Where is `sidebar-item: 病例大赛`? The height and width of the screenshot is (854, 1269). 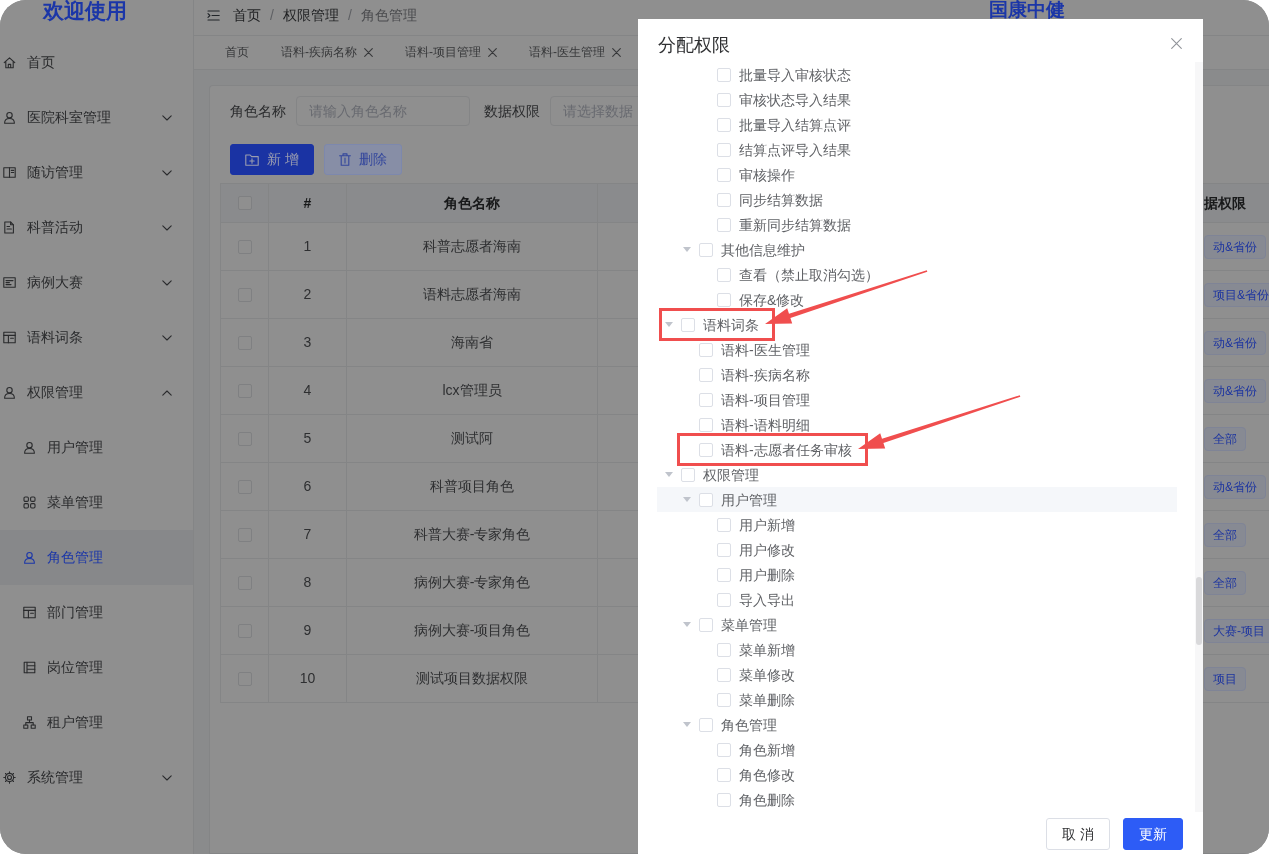 sidebar-item: 病例大赛 is located at coordinates (96, 282).